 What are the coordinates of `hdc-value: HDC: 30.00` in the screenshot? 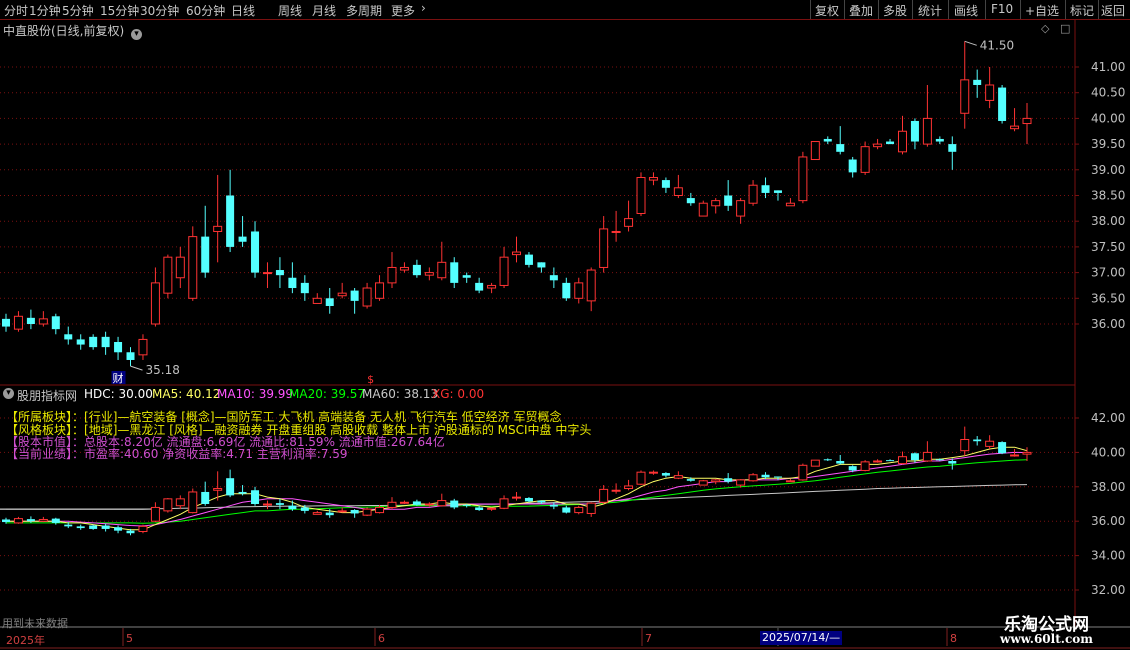 It's located at (118, 394).